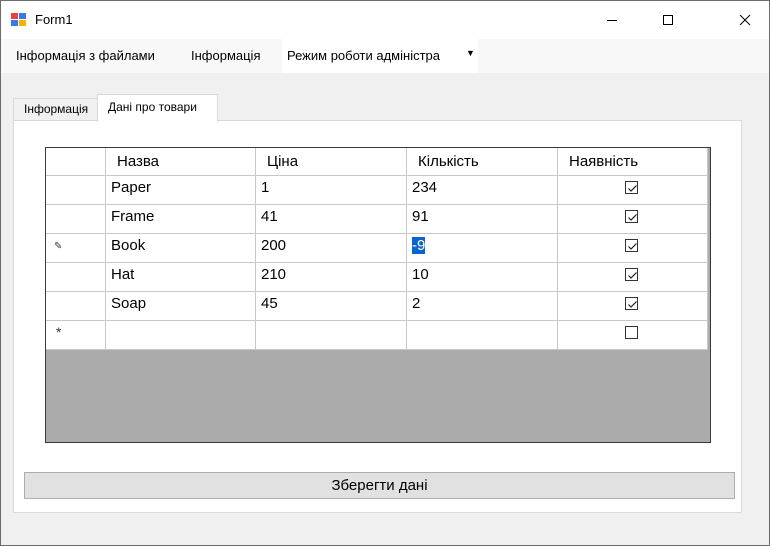 The height and width of the screenshot is (546, 770). I want to click on new-row-icon: *, so click(59, 332).